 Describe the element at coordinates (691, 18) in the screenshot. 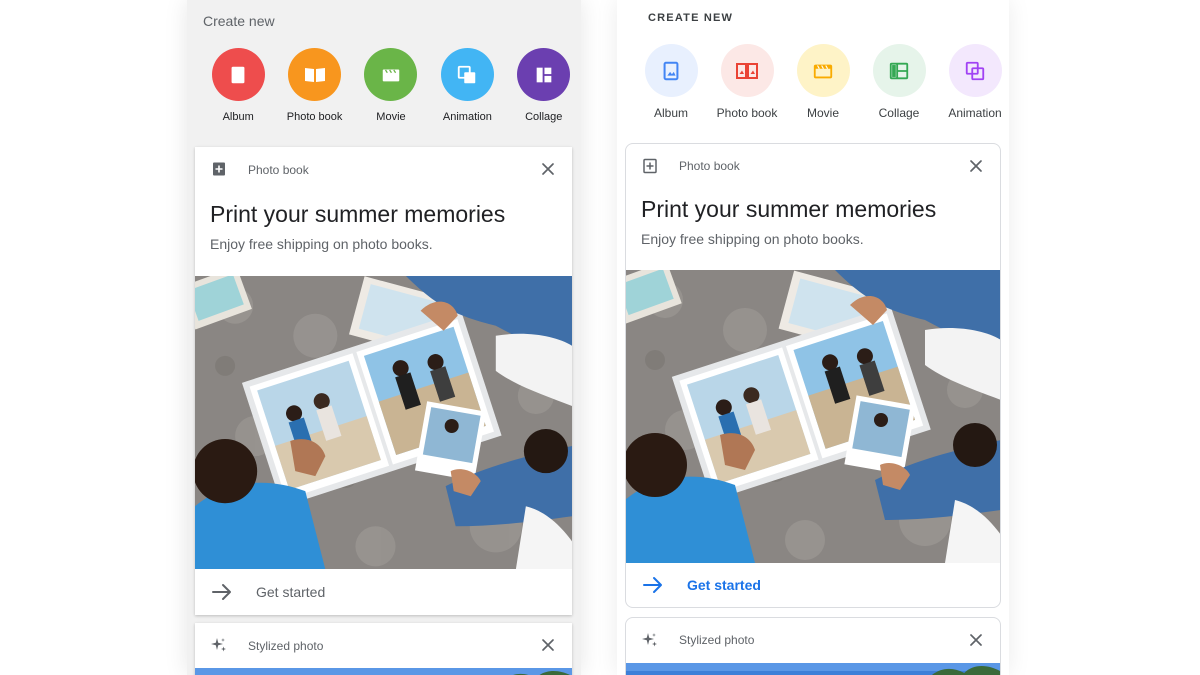

I see `create-new-title: CREATE NEW` at that location.